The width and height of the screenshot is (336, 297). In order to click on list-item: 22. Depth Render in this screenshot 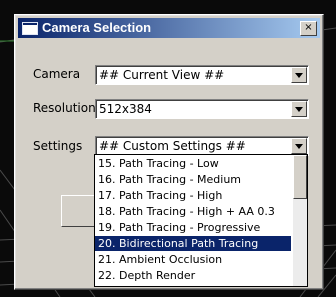, I will do `click(193, 275)`.